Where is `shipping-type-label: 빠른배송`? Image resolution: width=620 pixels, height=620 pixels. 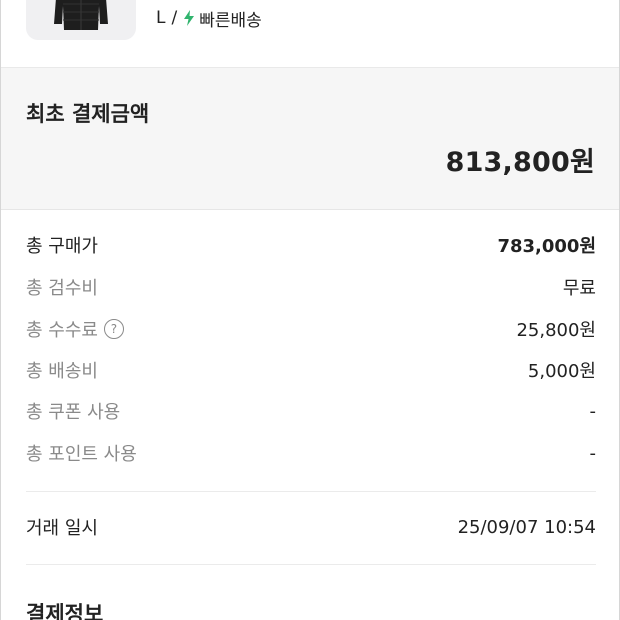 shipping-type-label: 빠른배송 is located at coordinates (230, 20).